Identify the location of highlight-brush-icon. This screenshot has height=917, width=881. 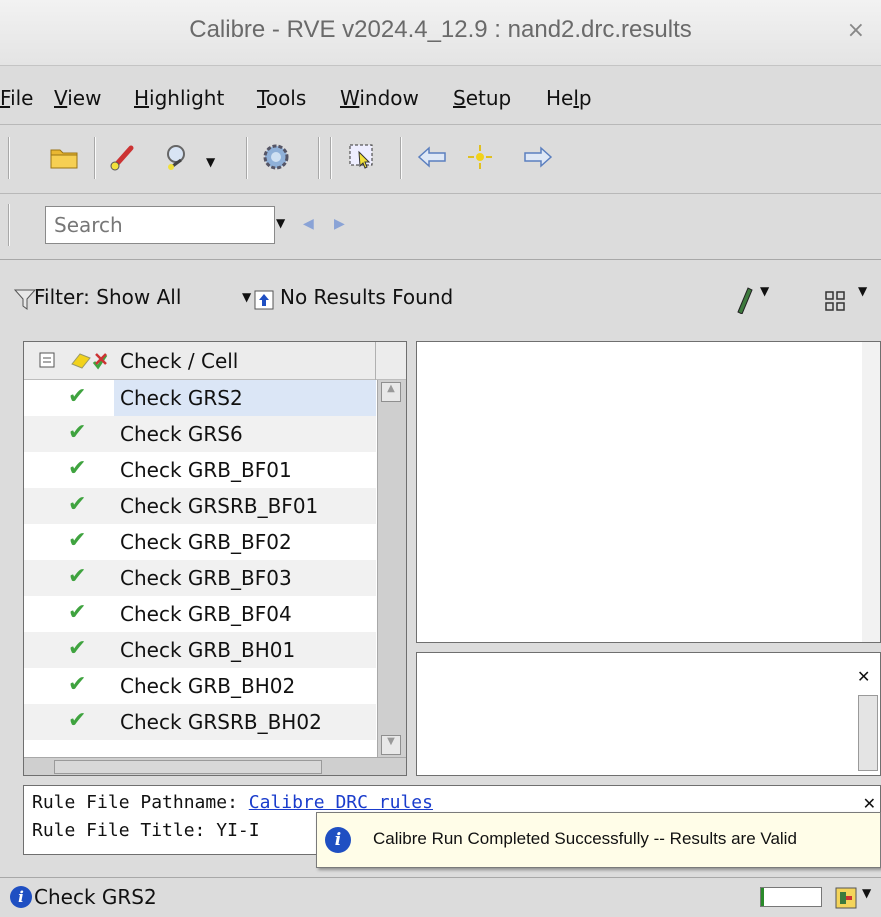
(122, 157).